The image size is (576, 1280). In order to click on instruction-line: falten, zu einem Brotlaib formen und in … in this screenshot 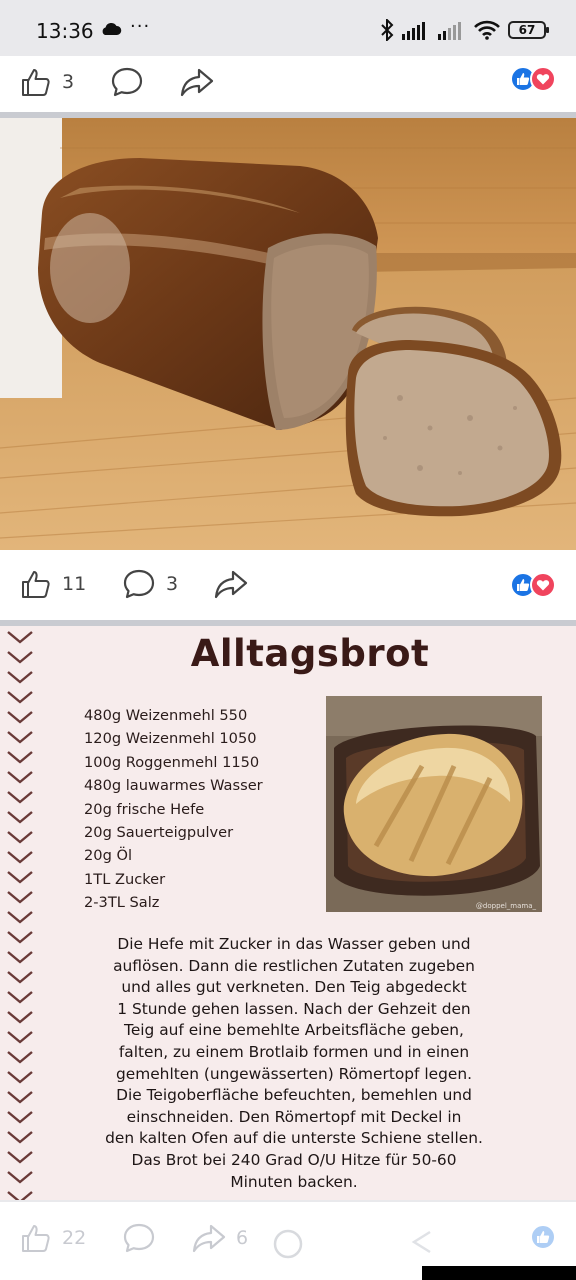, I will do `click(294, 1051)`.